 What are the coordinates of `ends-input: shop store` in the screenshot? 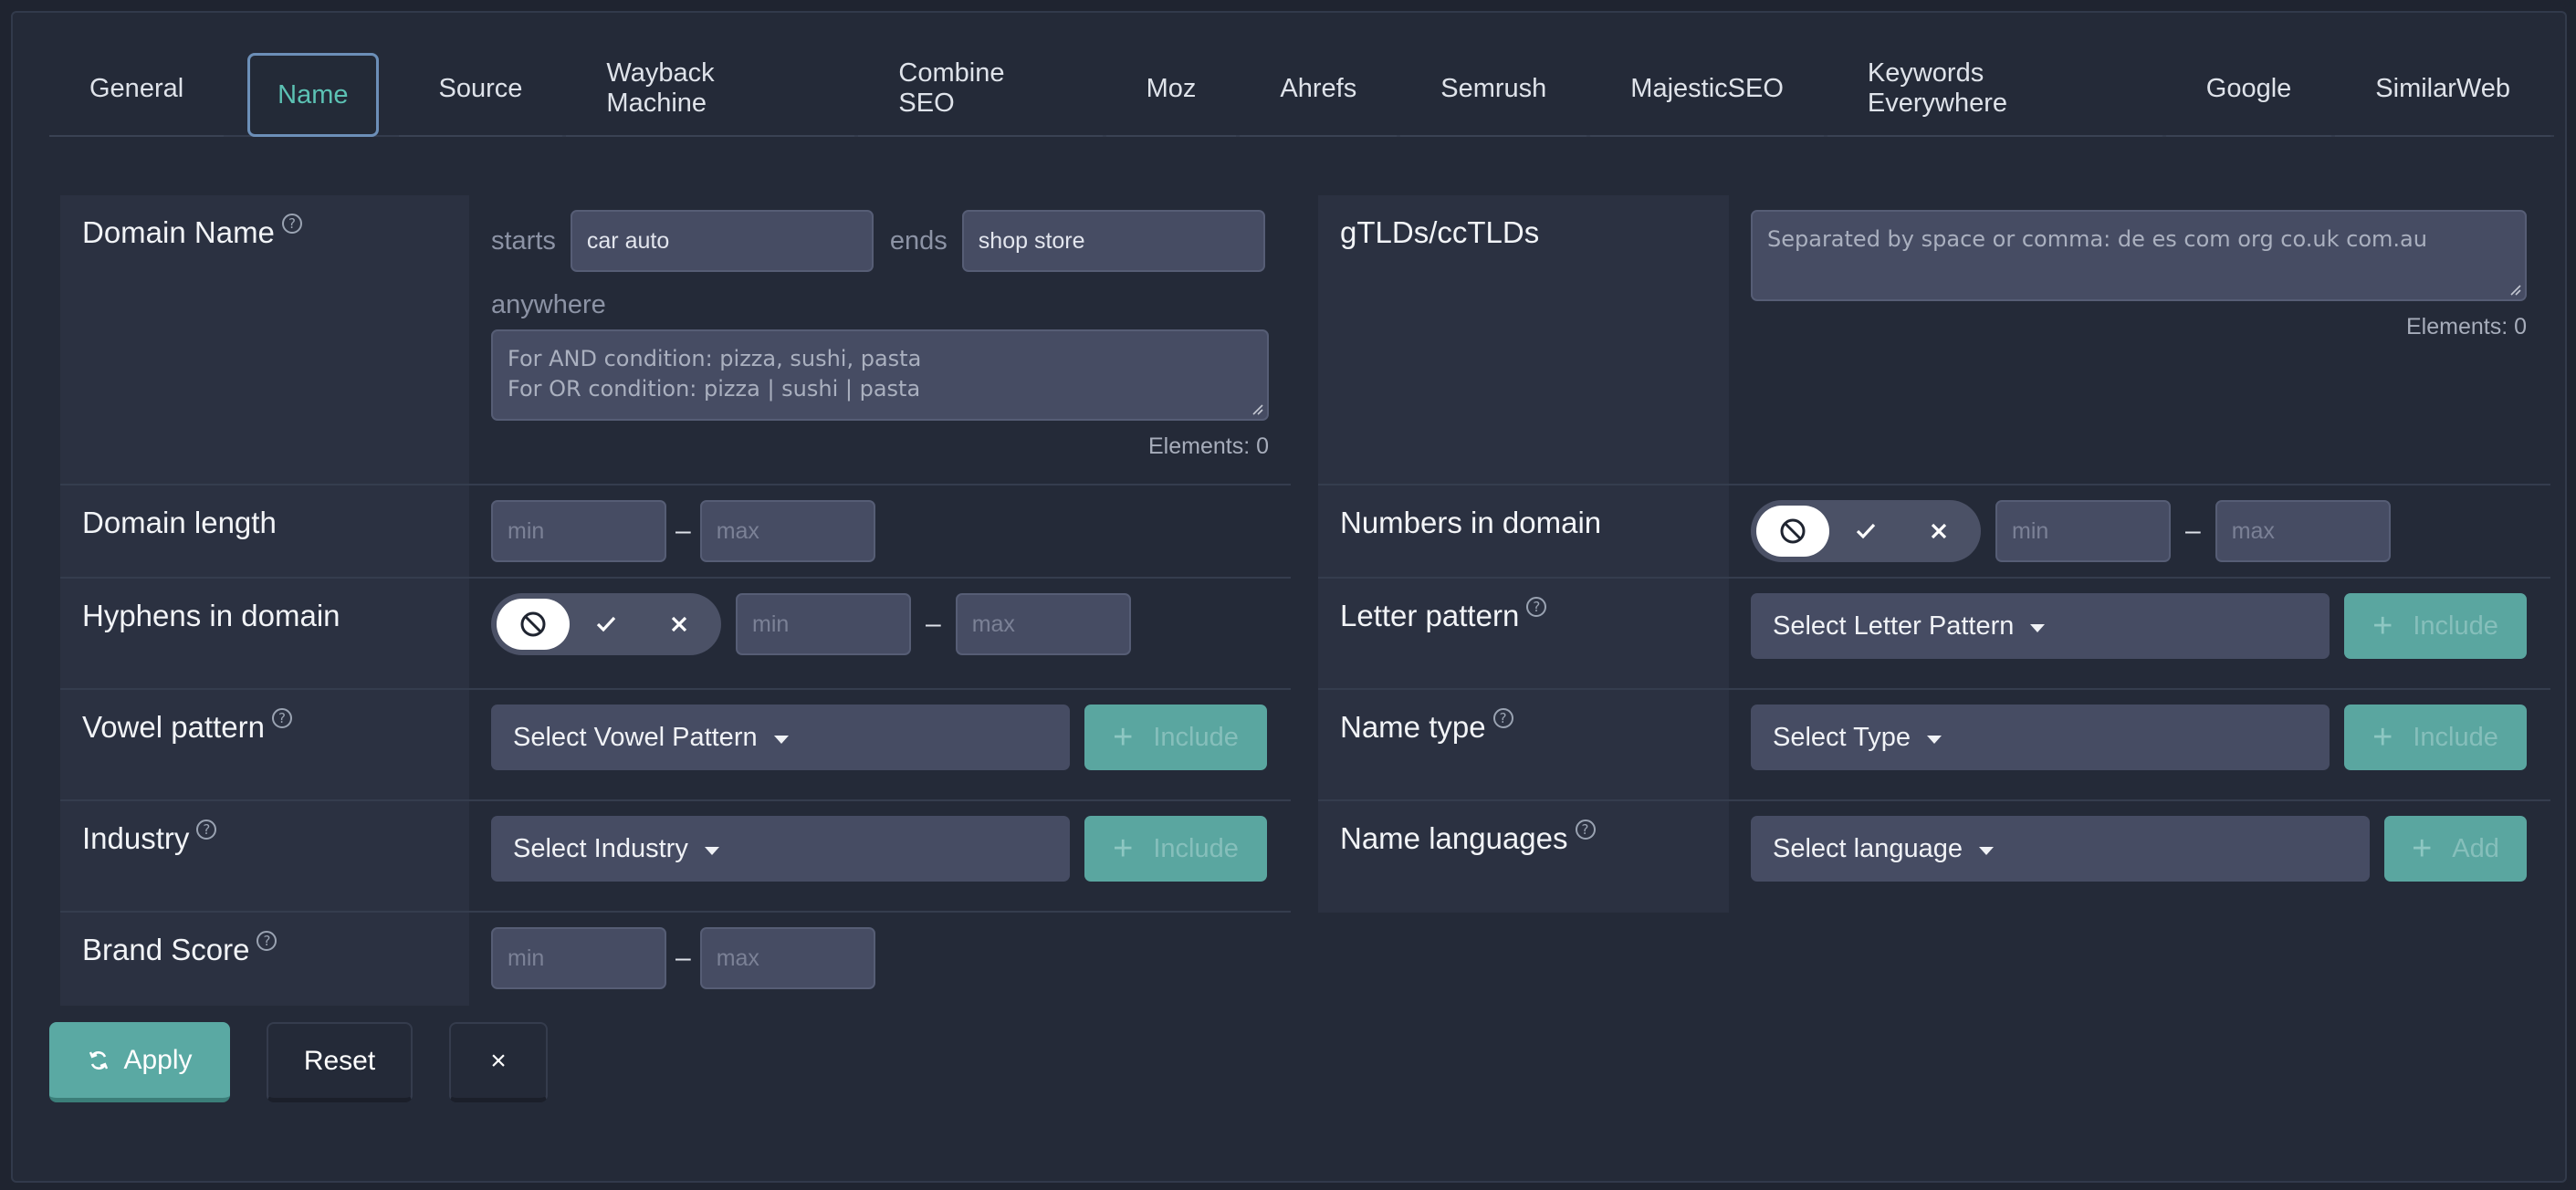 It's located at (1113, 241).